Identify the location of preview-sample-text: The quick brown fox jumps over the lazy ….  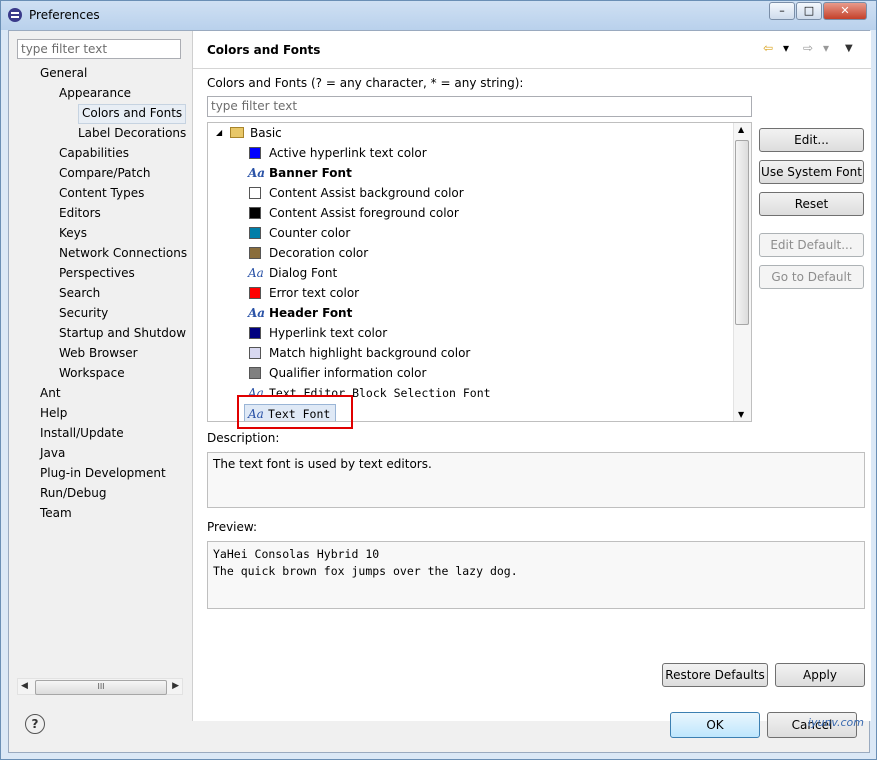
(365, 571).